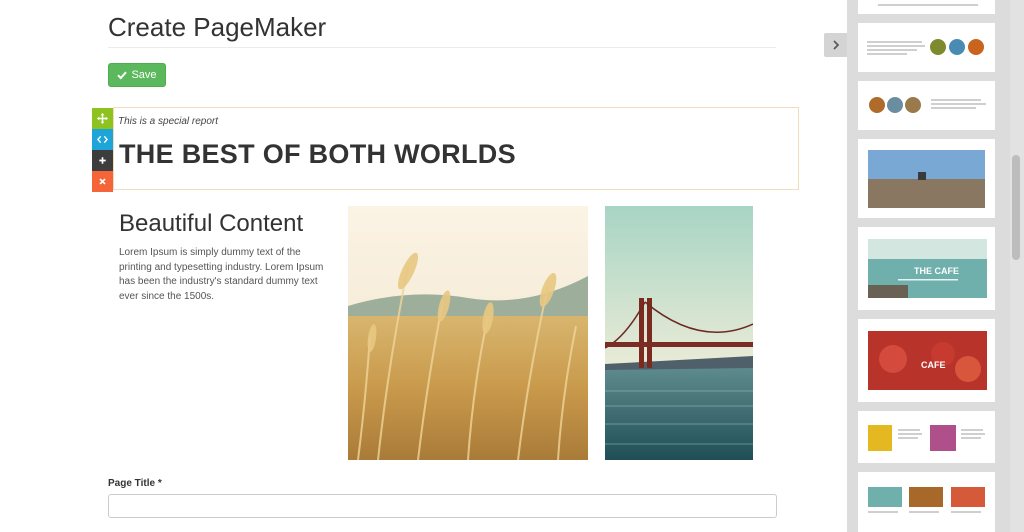 Image resolution: width=1024 pixels, height=532 pixels. Describe the element at coordinates (679, 333) in the screenshot. I see `golden-gate-bridge-image` at that location.